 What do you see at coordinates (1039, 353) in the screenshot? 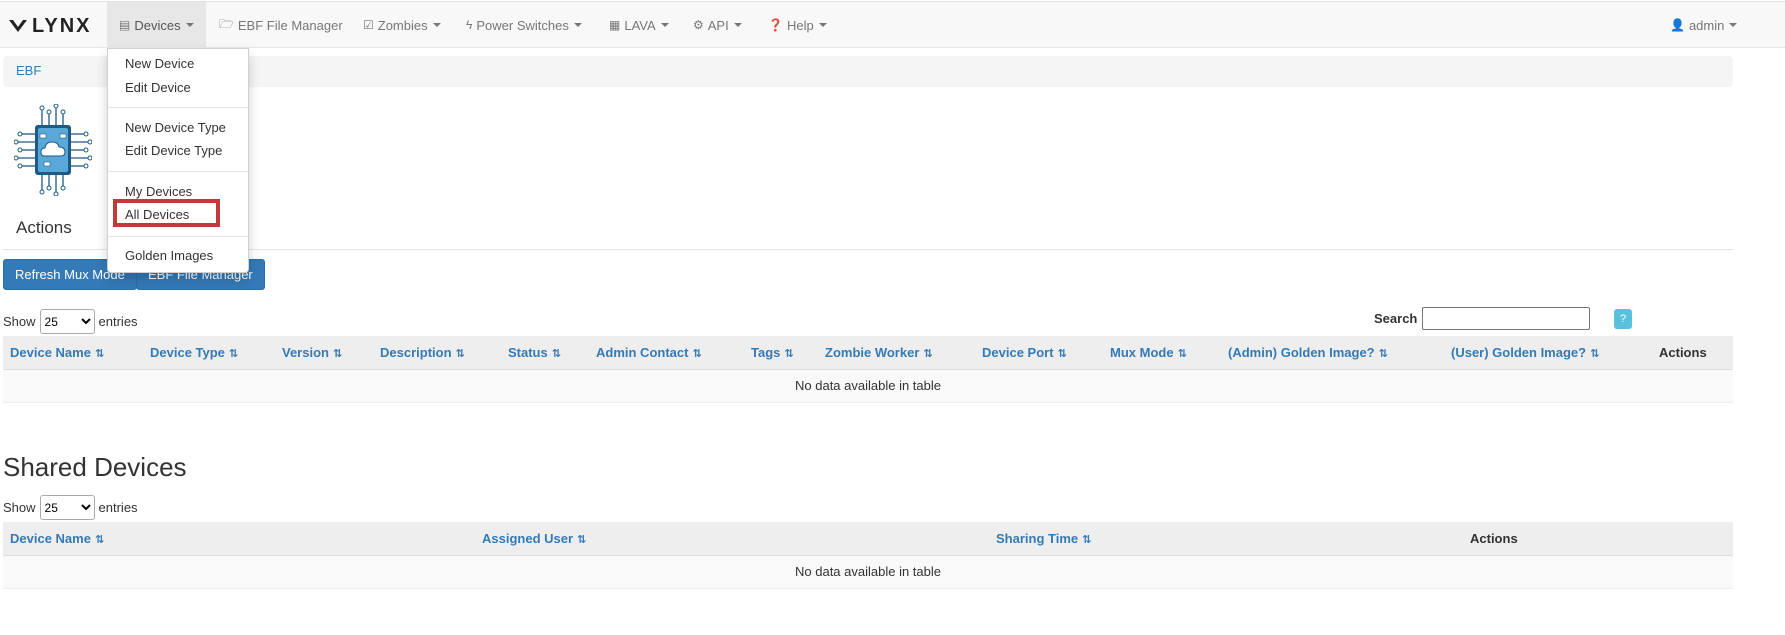
I see `column-device-port: Device Port ⇅` at bounding box center [1039, 353].